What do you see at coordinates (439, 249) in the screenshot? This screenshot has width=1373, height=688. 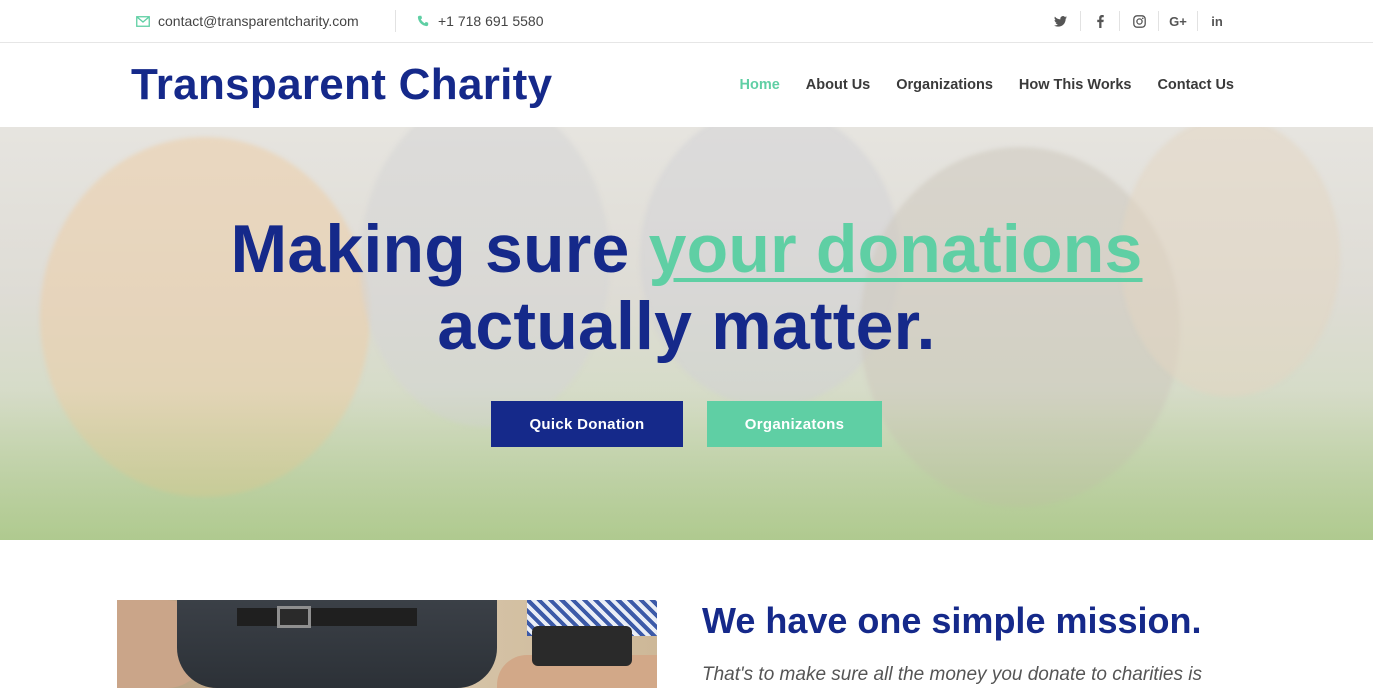 I see `hero-headline-part1: Making sure` at bounding box center [439, 249].